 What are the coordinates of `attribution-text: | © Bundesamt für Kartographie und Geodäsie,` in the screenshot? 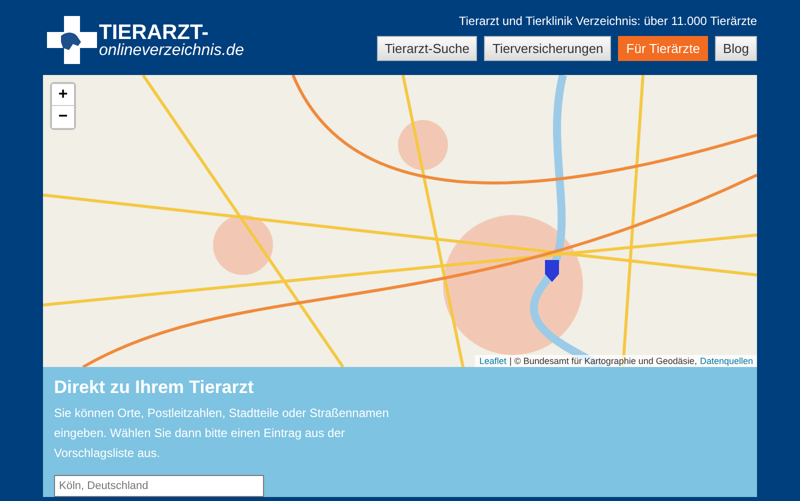 It's located at (603, 361).